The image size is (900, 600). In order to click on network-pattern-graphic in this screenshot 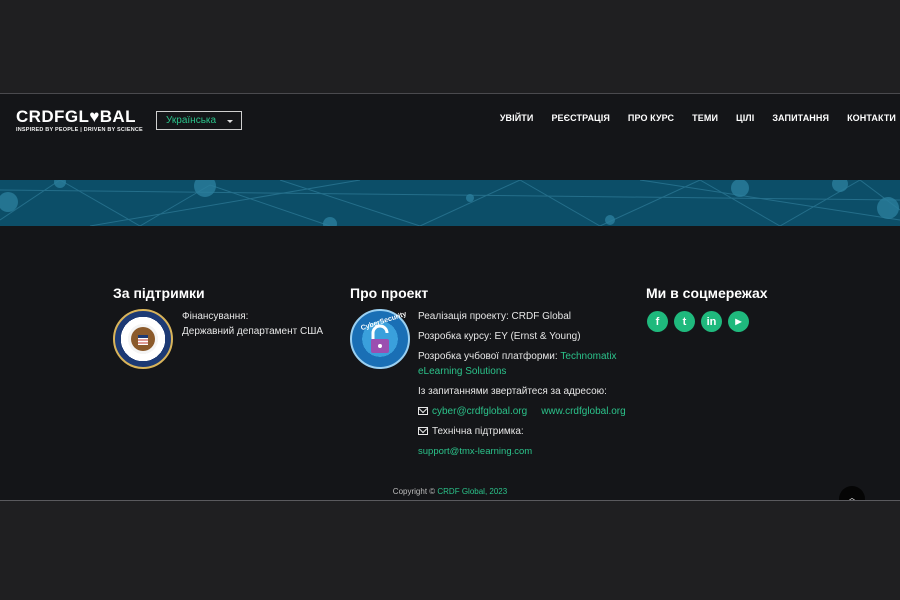, I will do `click(450, 203)`.